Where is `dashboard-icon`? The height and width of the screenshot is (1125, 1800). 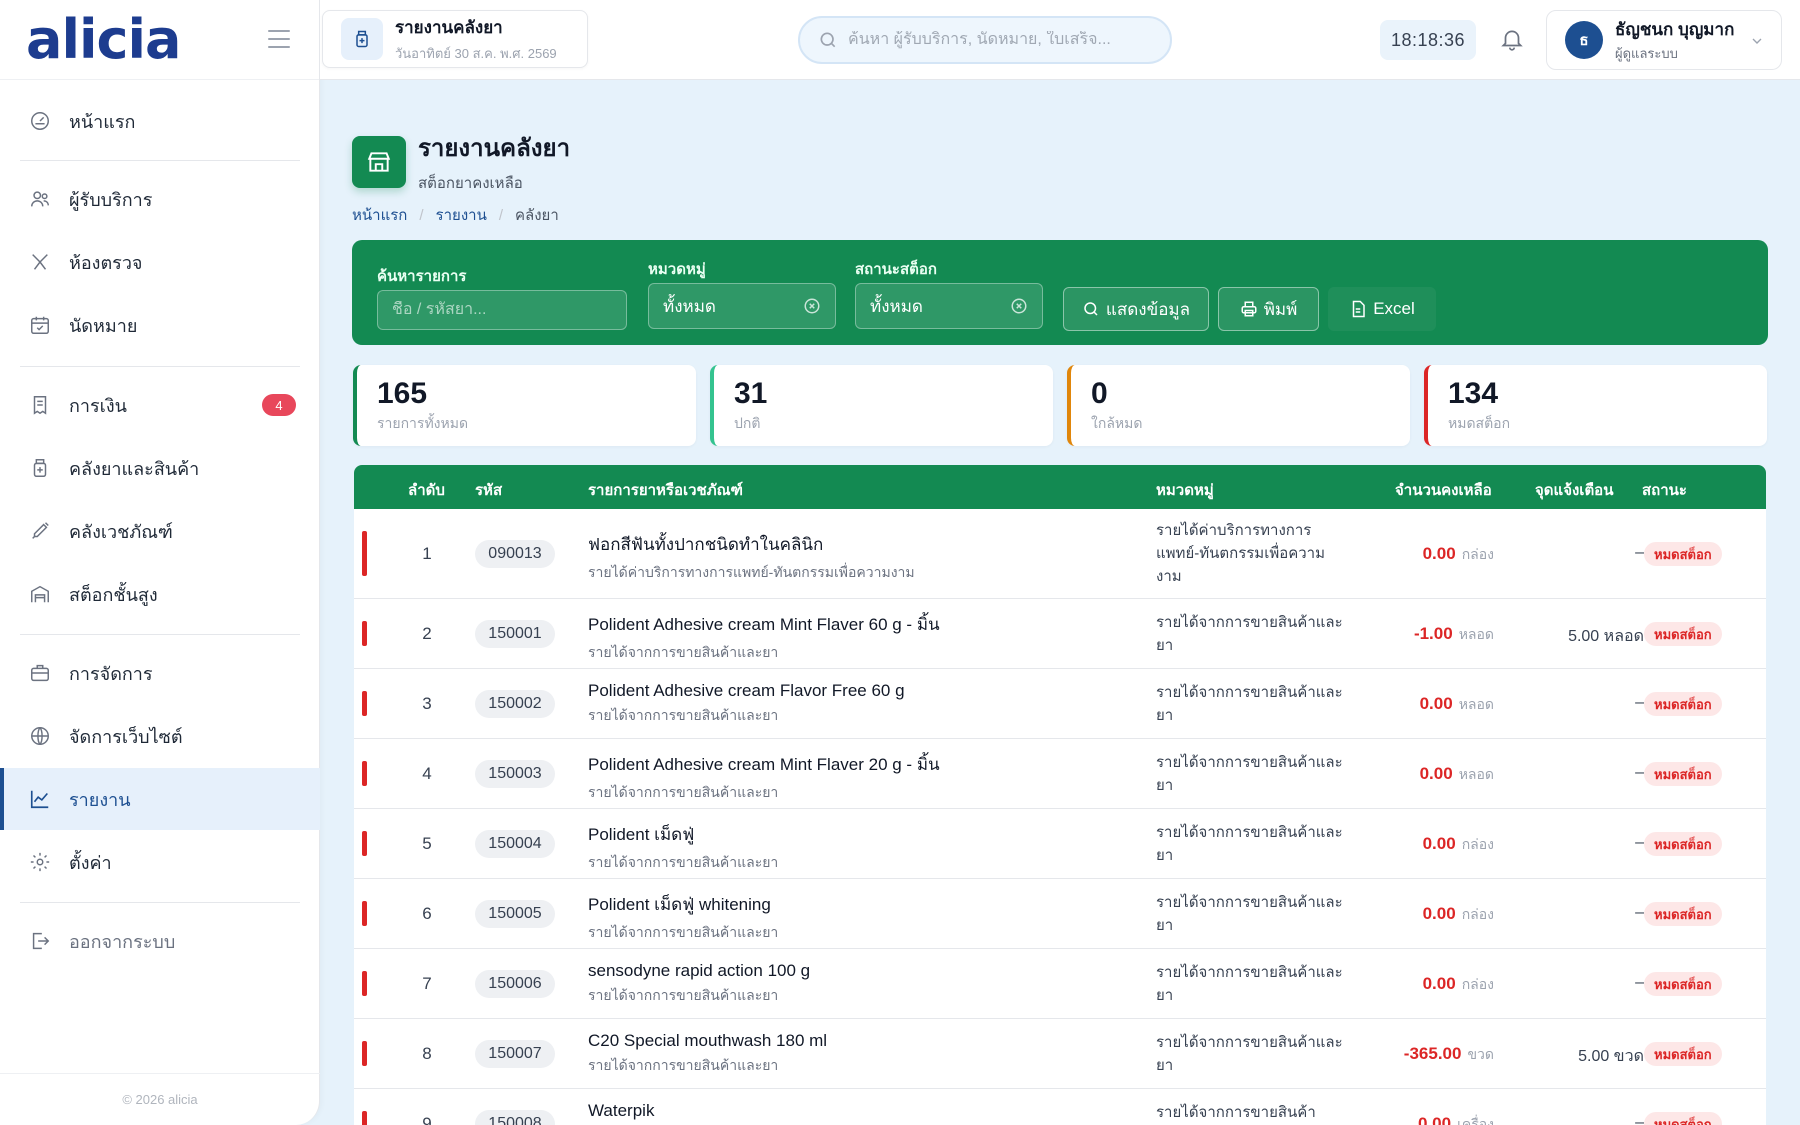 dashboard-icon is located at coordinates (40, 121).